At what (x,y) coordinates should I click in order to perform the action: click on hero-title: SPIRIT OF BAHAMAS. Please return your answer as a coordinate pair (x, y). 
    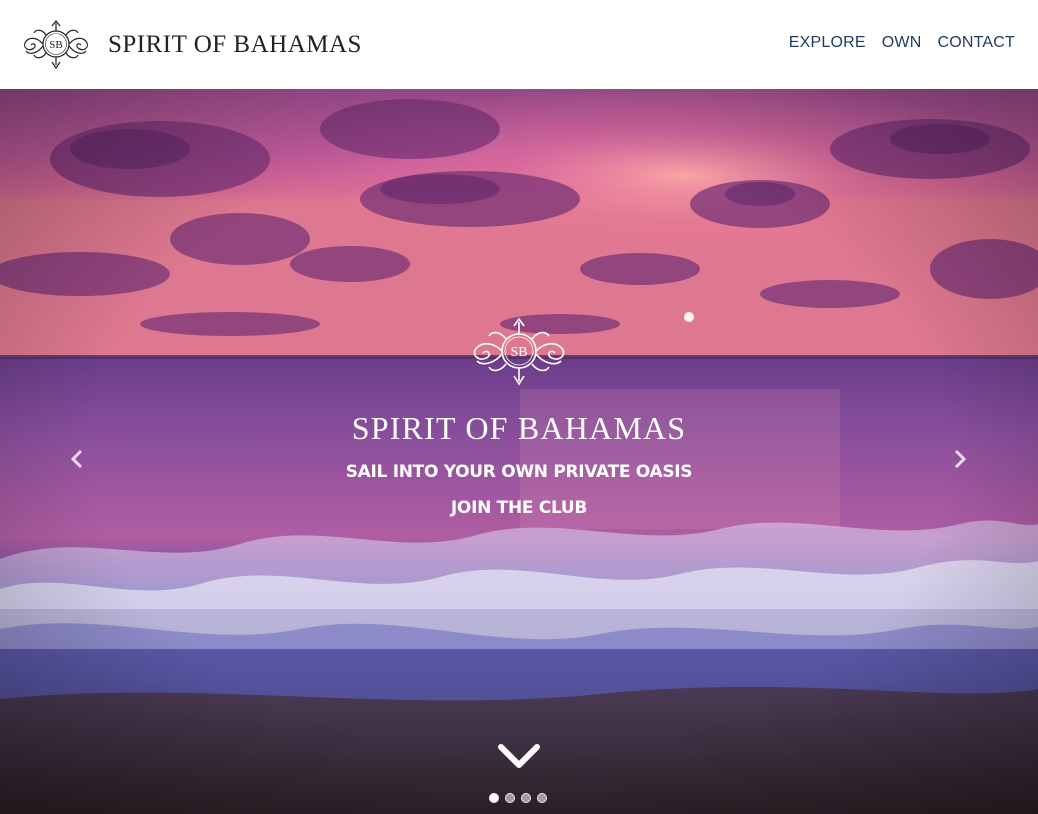
    Looking at the image, I should click on (519, 428).